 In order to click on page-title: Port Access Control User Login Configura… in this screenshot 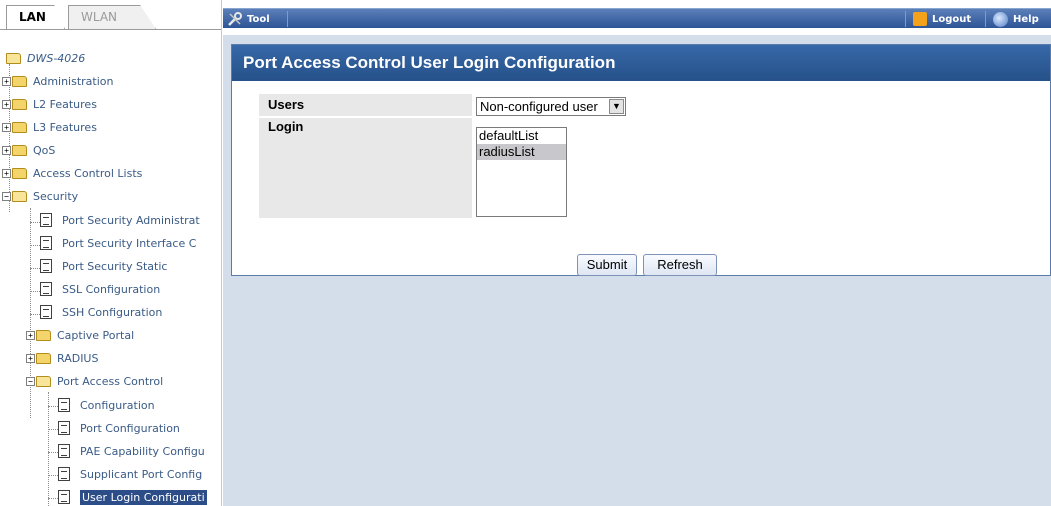, I will do `click(641, 63)`.